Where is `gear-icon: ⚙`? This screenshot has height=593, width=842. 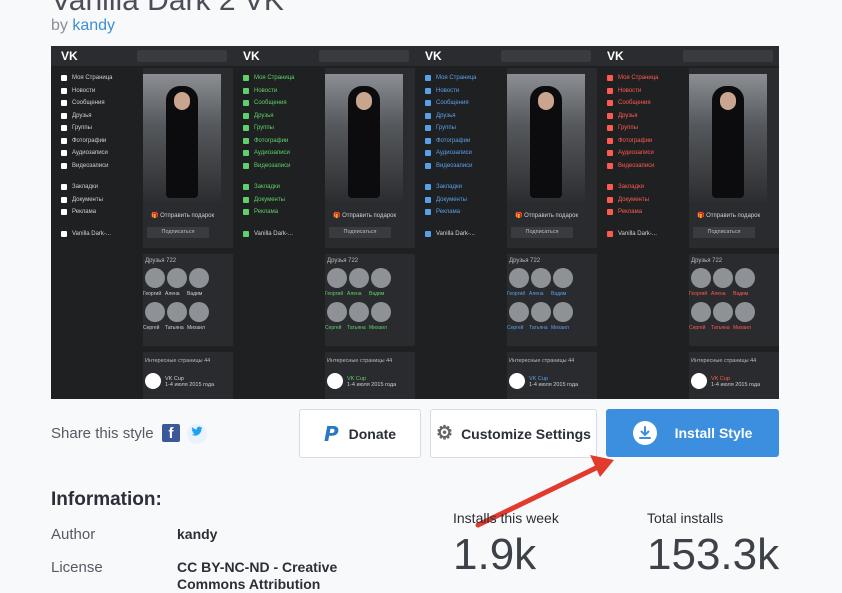 gear-icon: ⚙ is located at coordinates (445, 433).